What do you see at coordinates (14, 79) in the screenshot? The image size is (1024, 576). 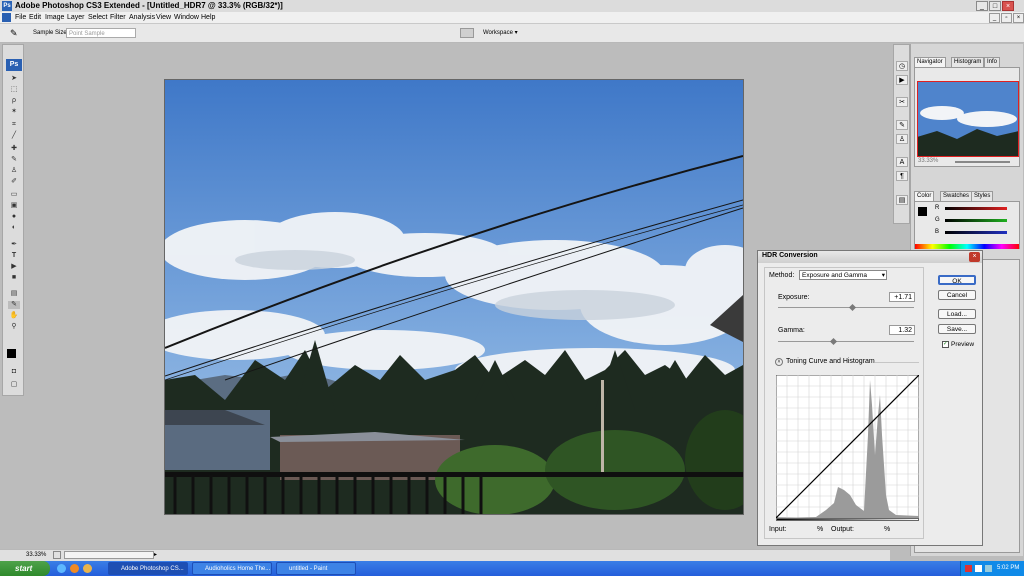 I see `move-tool-icon: ➤` at bounding box center [14, 79].